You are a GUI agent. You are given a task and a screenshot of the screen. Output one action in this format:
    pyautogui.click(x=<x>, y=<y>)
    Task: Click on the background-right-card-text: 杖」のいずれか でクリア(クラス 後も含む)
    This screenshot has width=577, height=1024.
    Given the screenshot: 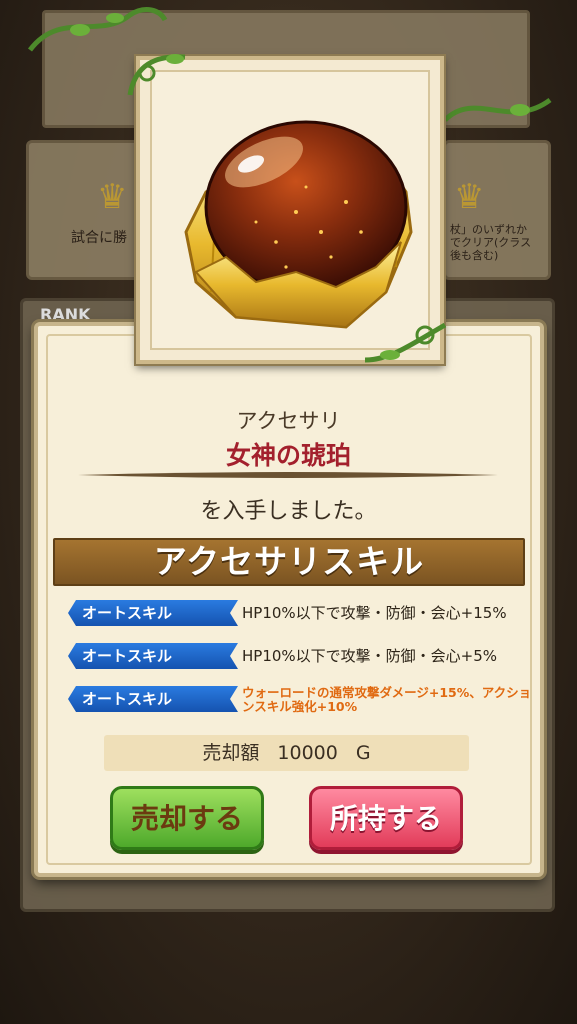 What is the action you would take?
    pyautogui.click(x=491, y=242)
    